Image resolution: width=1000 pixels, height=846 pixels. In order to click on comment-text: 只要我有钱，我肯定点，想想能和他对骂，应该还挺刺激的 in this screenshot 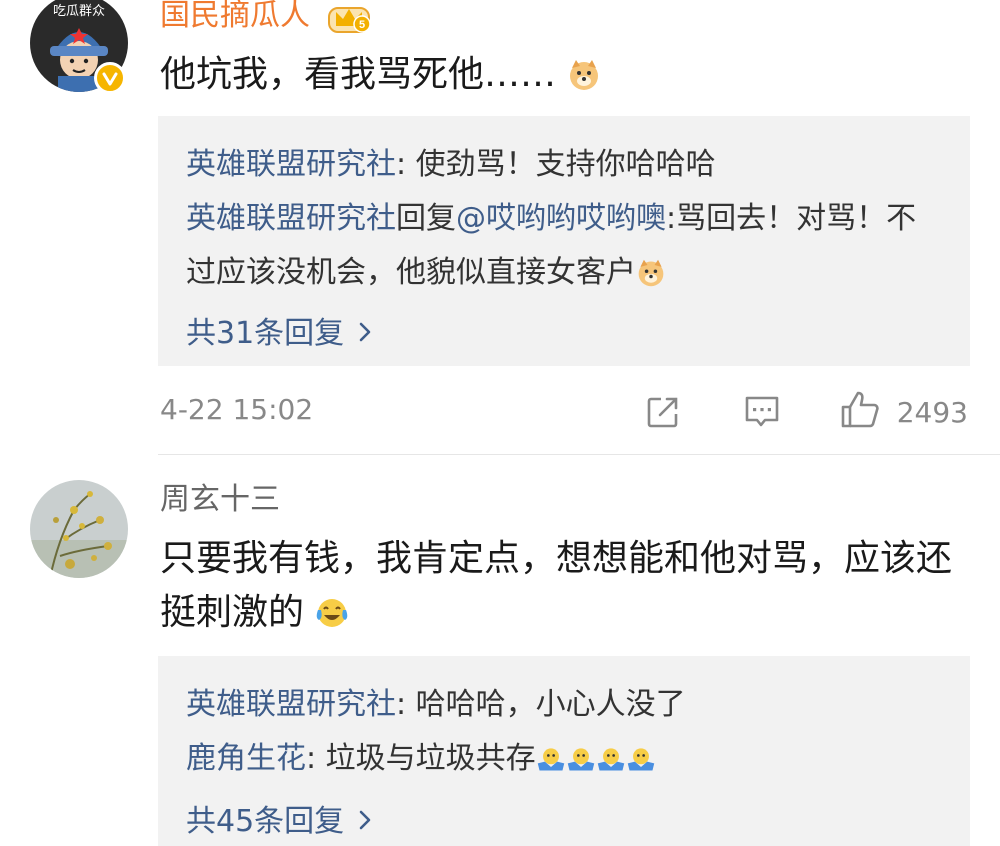, I will do `click(570, 589)`.